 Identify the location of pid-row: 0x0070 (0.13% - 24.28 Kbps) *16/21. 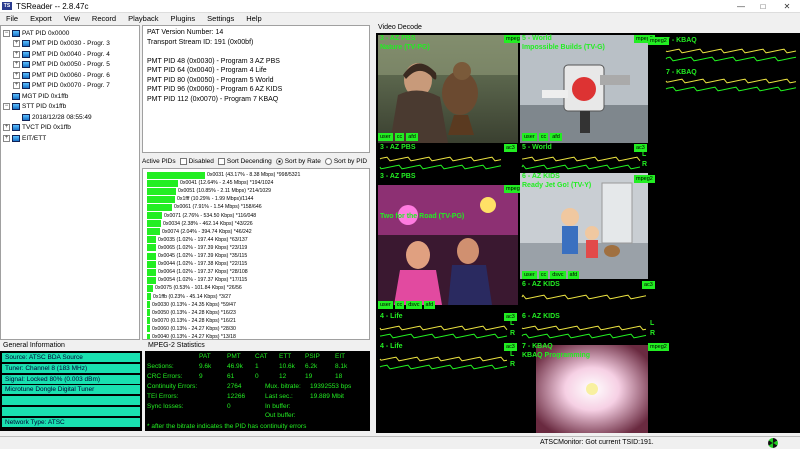
(191, 321).